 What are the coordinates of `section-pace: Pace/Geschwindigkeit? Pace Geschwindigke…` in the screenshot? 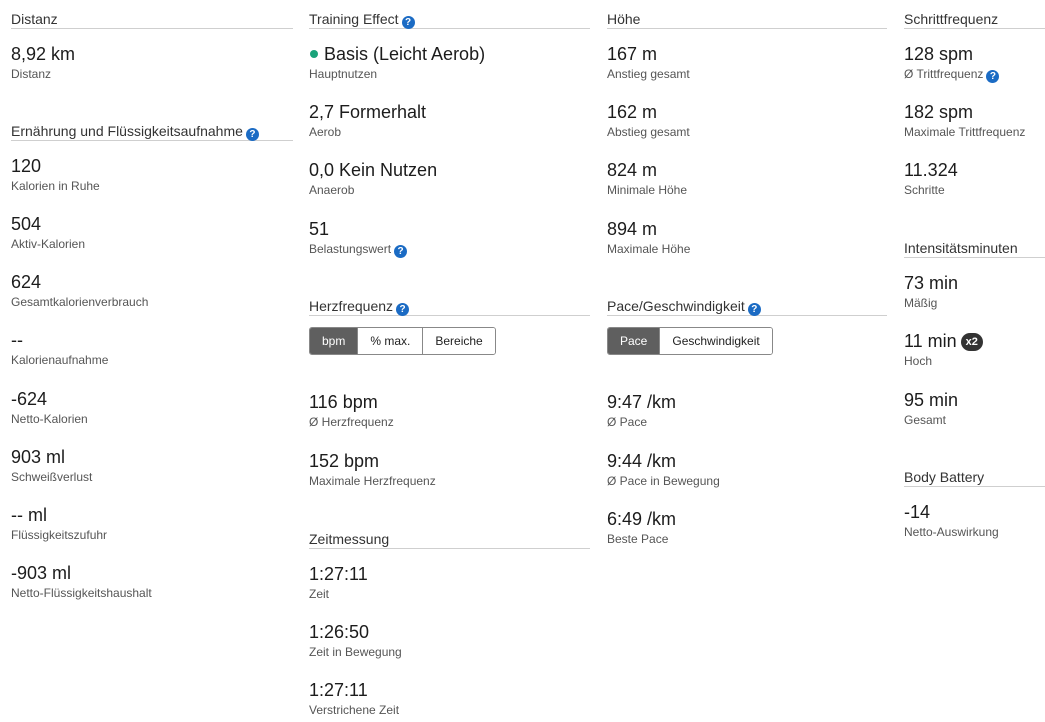 It's located at (747, 416).